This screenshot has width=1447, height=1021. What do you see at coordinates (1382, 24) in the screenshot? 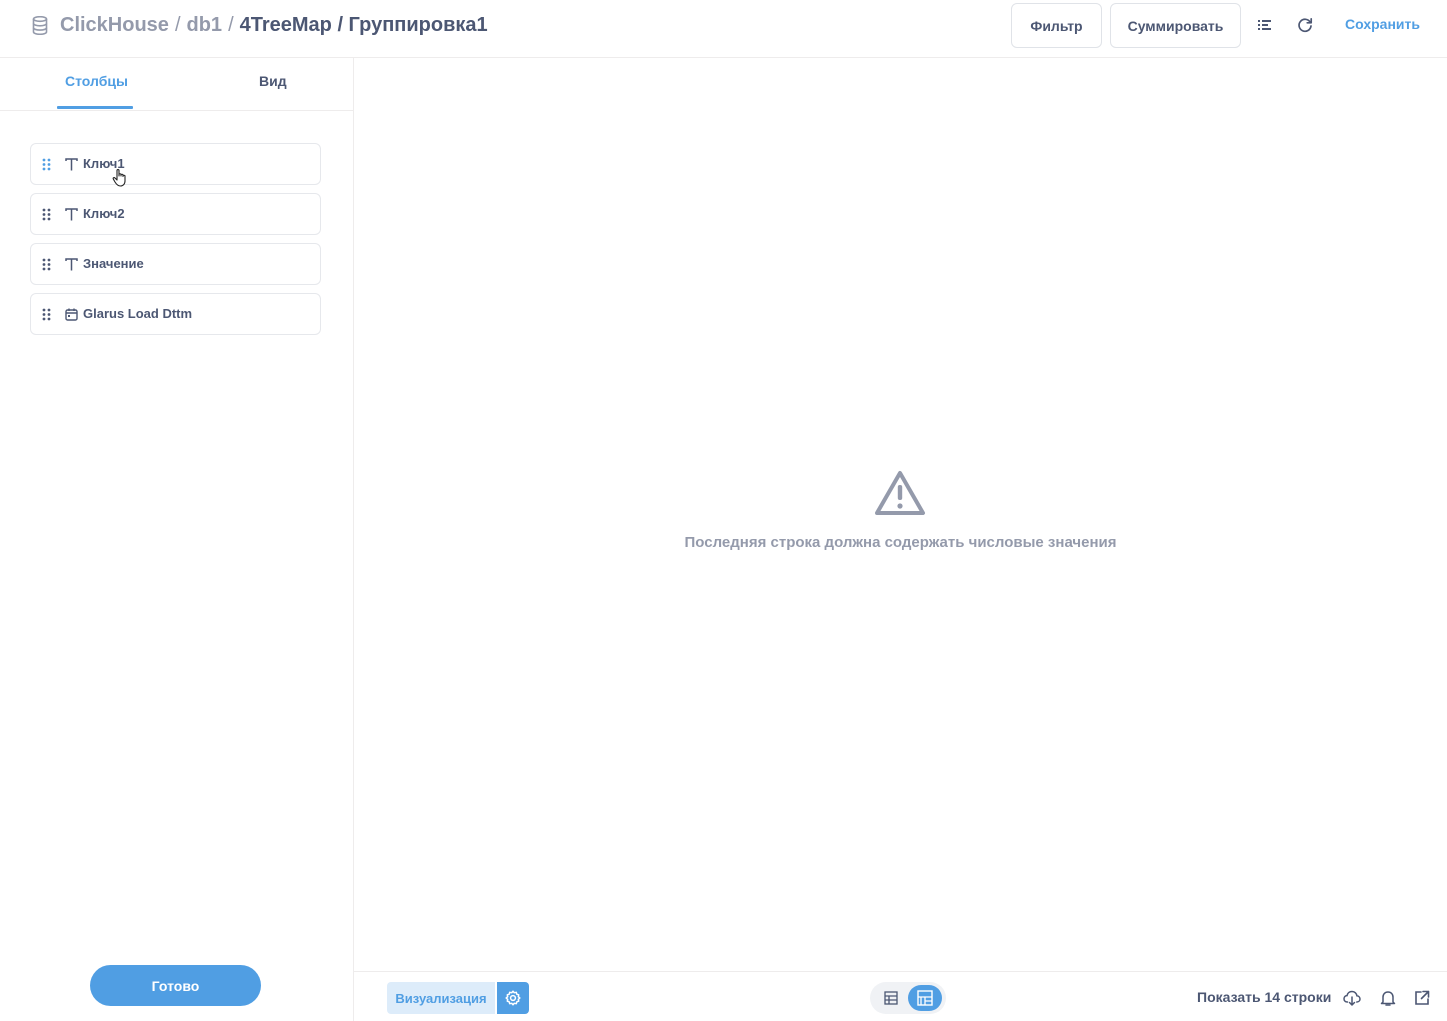
I see `save-button: Сохранить` at bounding box center [1382, 24].